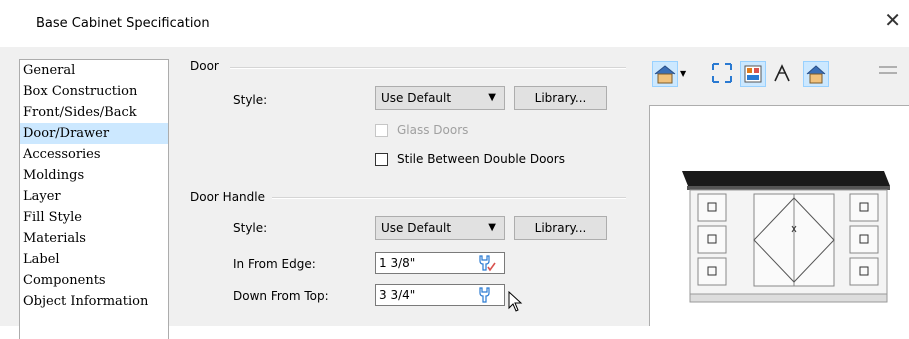 This screenshot has width=909, height=339. I want to click on mouse-cursor-icon, so click(516, 303).